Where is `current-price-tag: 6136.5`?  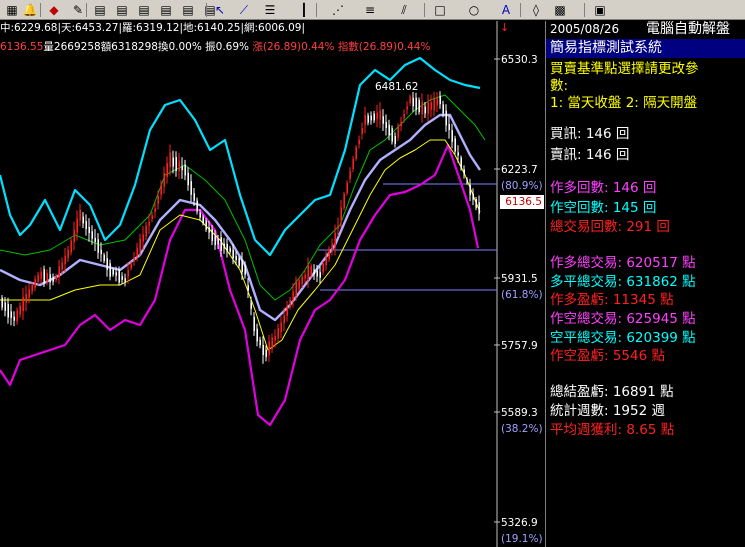 current-price-tag: 6136.5 is located at coordinates (522, 202).